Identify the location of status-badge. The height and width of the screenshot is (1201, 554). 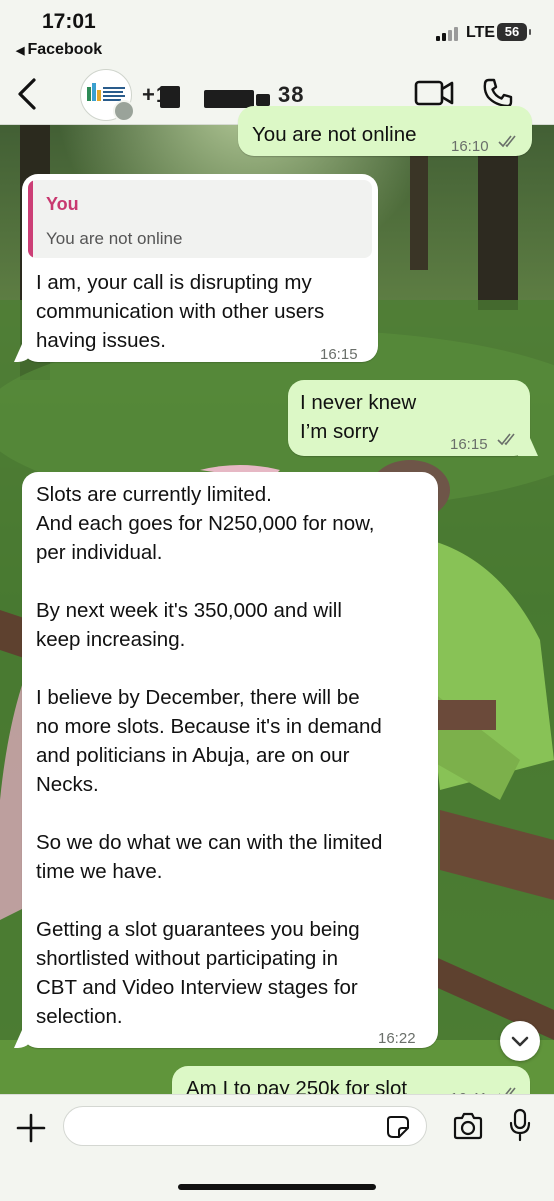
(124, 111).